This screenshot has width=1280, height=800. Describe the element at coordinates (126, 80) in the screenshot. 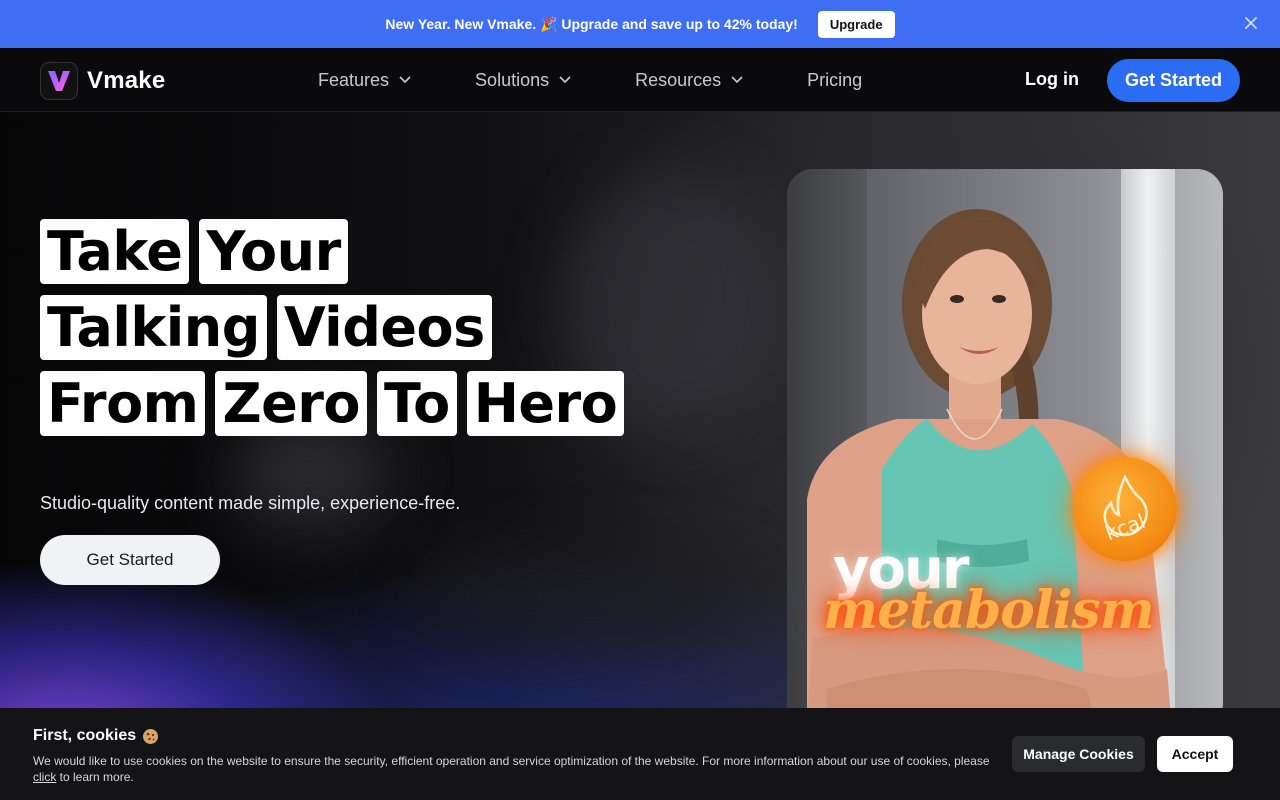

I see `brand-name: Vmake` at that location.